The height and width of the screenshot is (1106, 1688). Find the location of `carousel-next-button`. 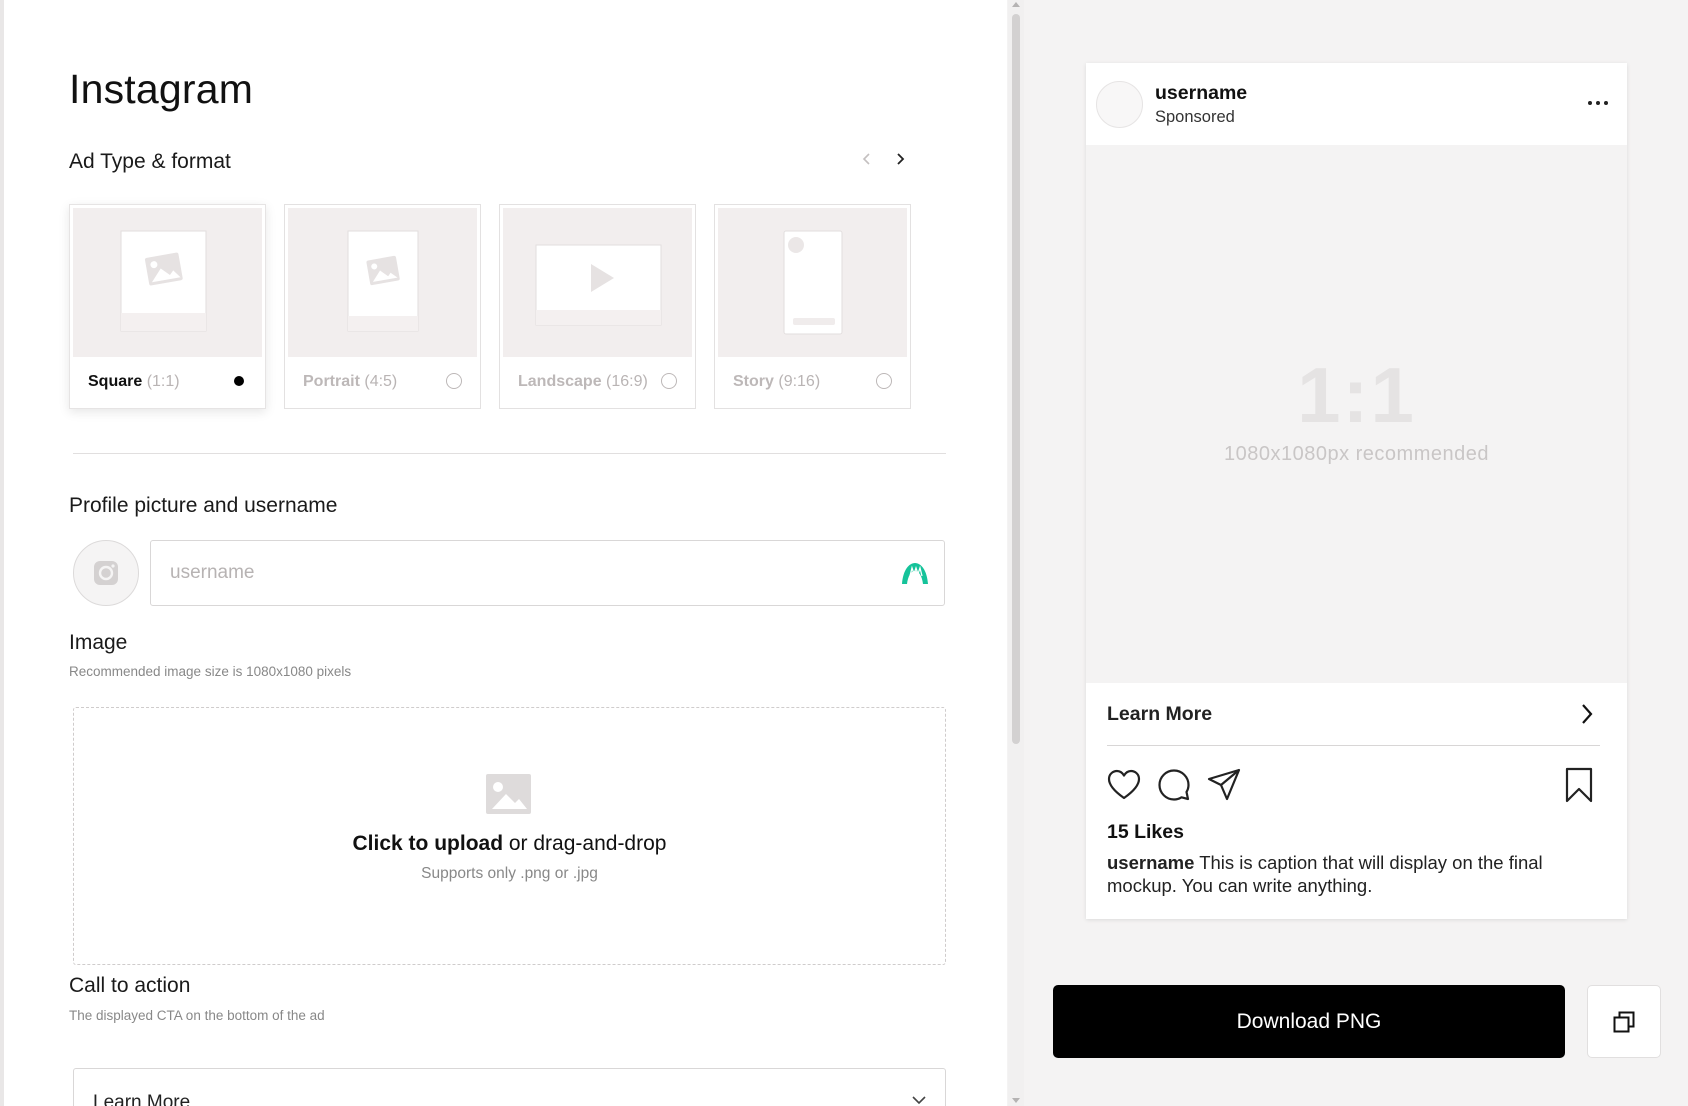

carousel-next-button is located at coordinates (900, 159).